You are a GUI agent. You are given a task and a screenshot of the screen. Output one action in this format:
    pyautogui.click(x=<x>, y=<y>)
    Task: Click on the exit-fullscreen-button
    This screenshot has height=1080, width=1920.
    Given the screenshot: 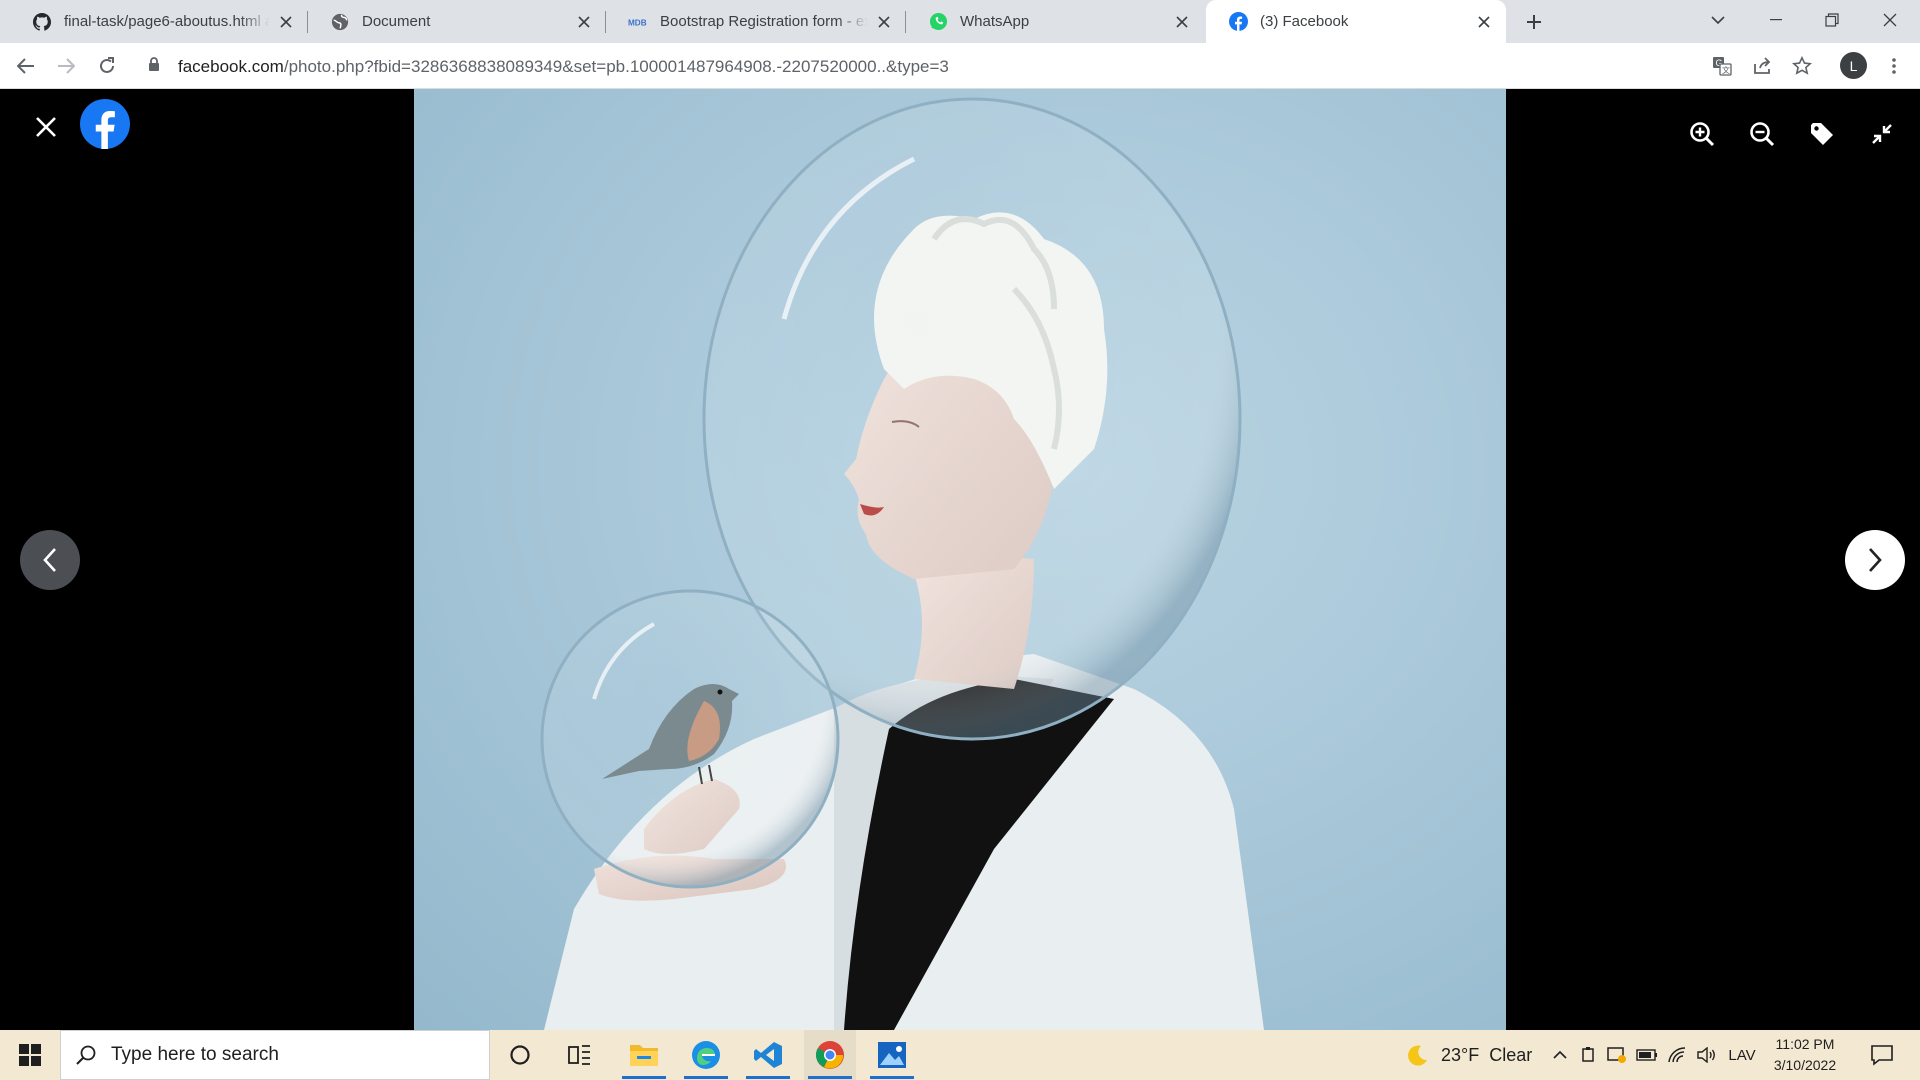 What is the action you would take?
    pyautogui.click(x=1882, y=134)
    